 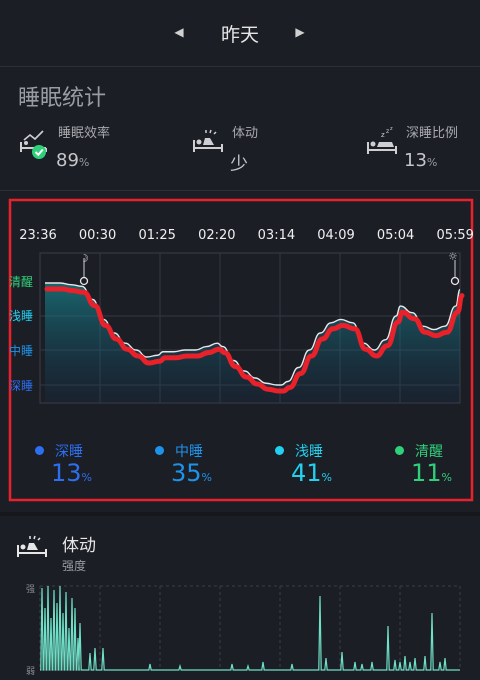 What do you see at coordinates (21, 351) in the screenshot?
I see `stage-label: 中睡` at bounding box center [21, 351].